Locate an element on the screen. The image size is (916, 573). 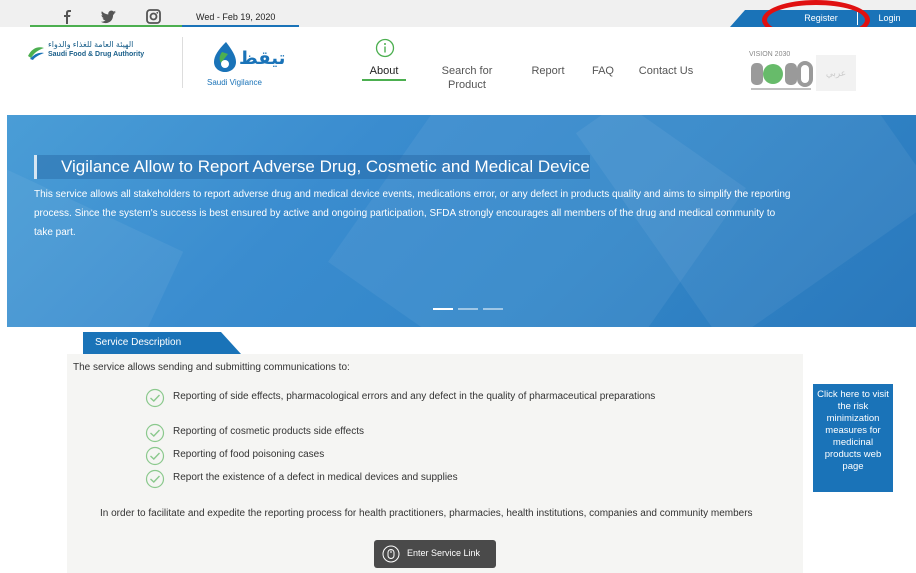
facebook-icon is located at coordinates (68, 17).